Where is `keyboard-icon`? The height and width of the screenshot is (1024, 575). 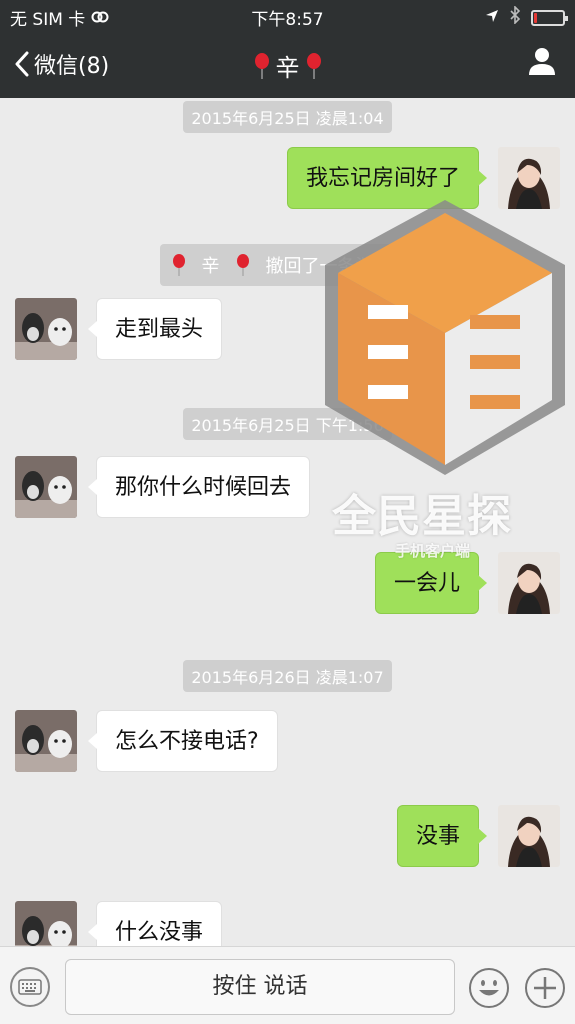
keyboard-icon is located at coordinates (30, 987).